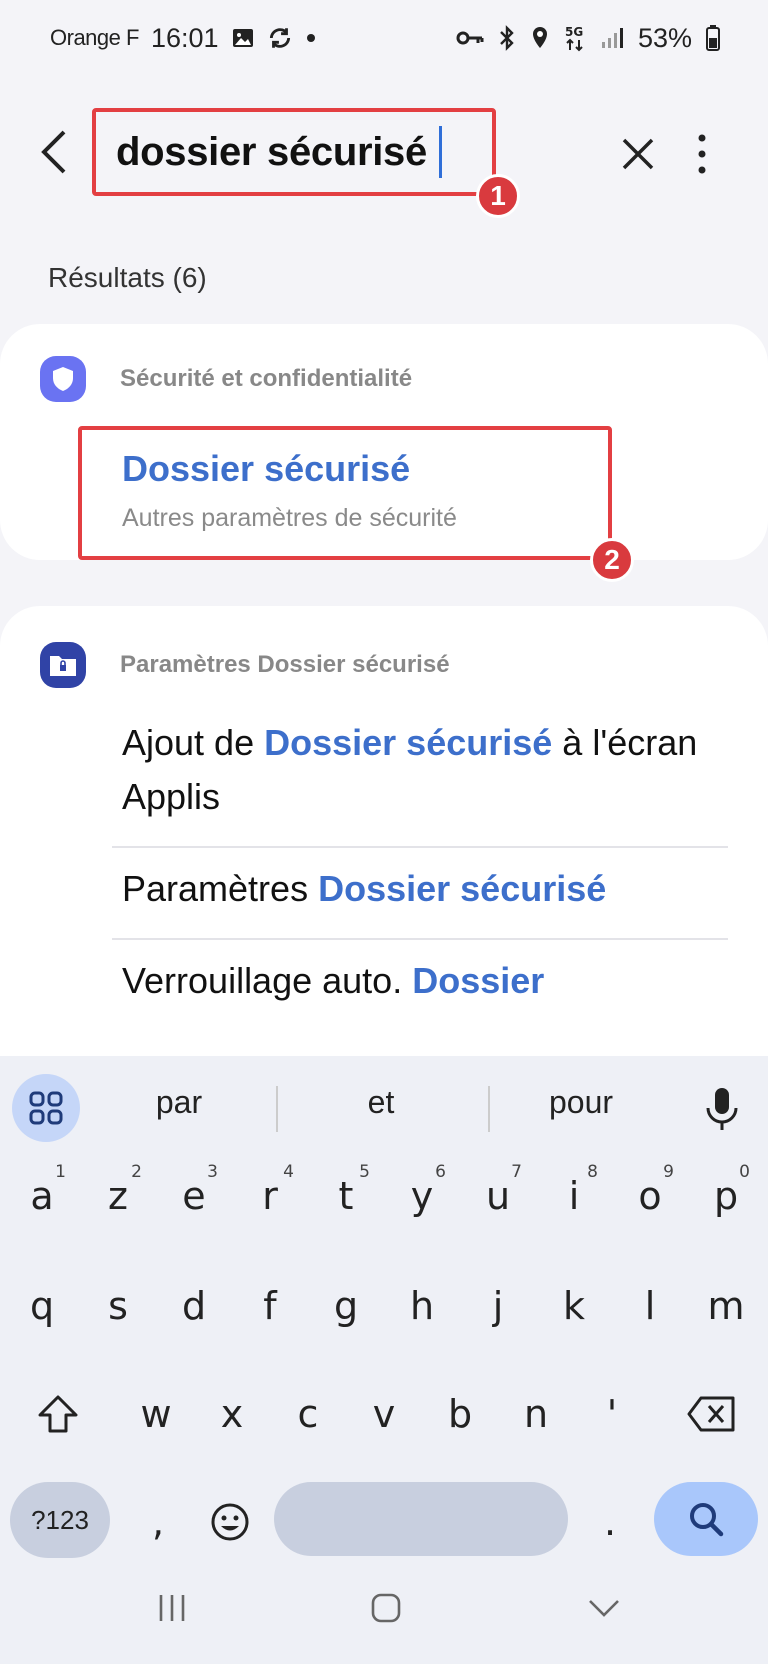 Image resolution: width=768 pixels, height=1664 pixels. What do you see at coordinates (420, 984) in the screenshot?
I see `list-item: Verrouillage auto. Dossier` at bounding box center [420, 984].